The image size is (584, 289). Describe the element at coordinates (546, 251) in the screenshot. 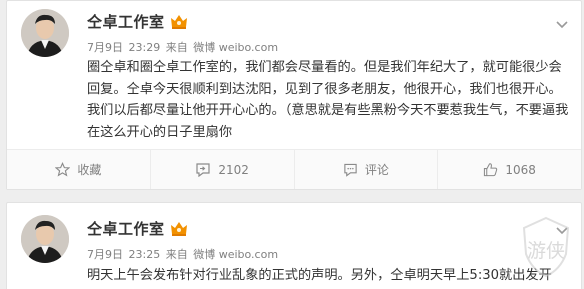

I see `watermark-text: 游侠` at that location.